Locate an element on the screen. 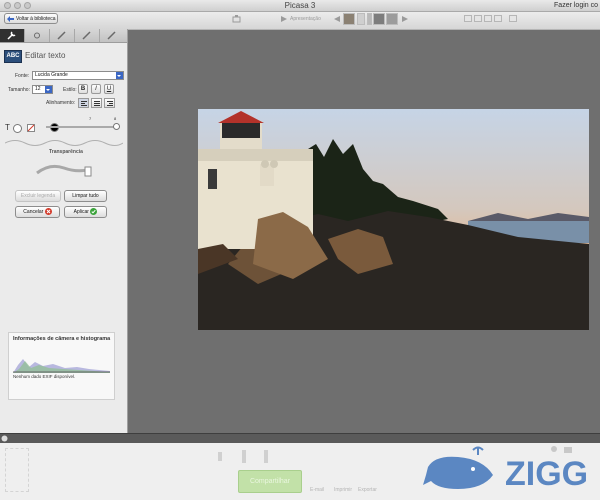  tab-basic-fixes is located at coordinates (12, 35).